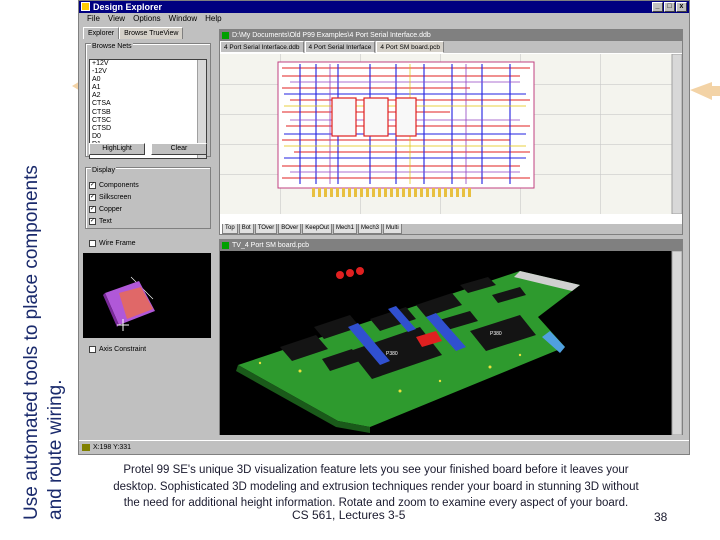 Image resolution: width=720 pixels, height=540 pixels. I want to click on option-text: ✓ Text, so click(100, 221).